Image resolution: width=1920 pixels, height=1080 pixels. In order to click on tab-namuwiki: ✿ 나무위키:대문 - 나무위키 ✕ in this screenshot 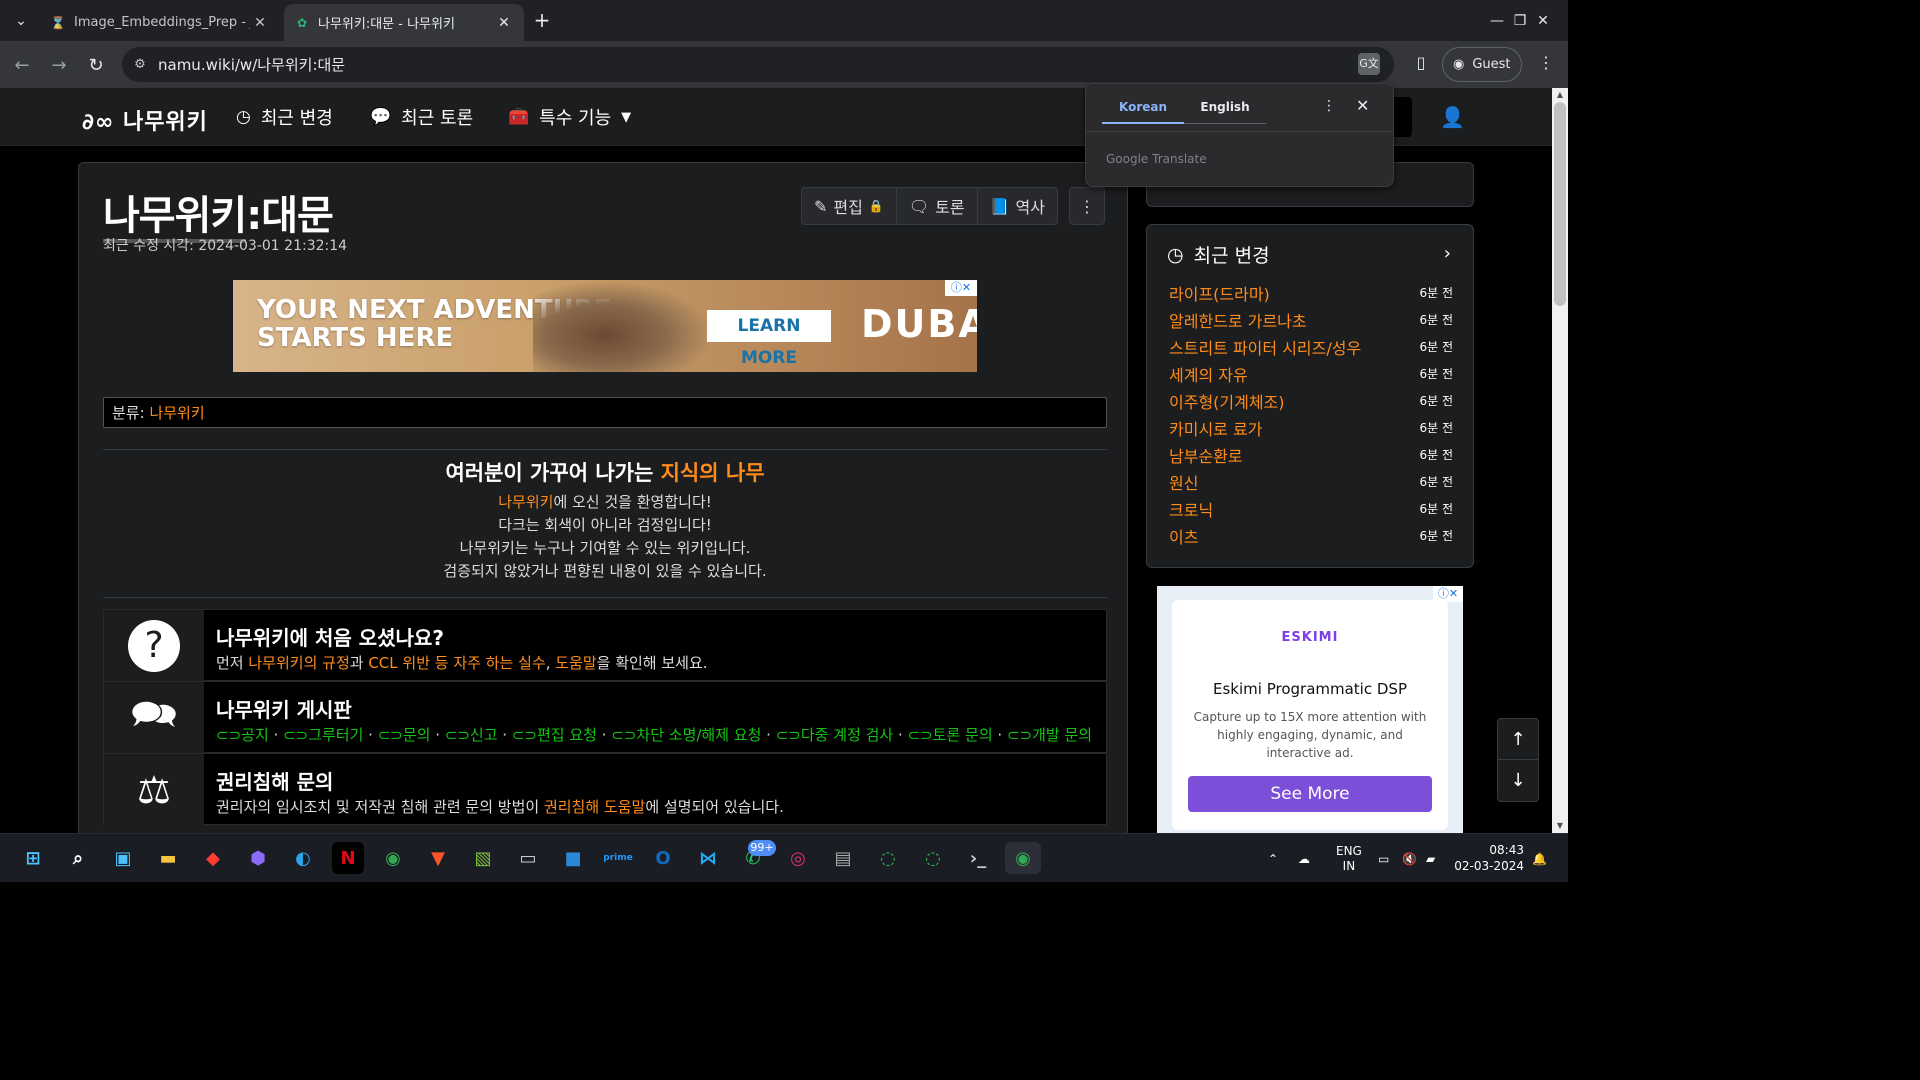, I will do `click(404, 22)`.